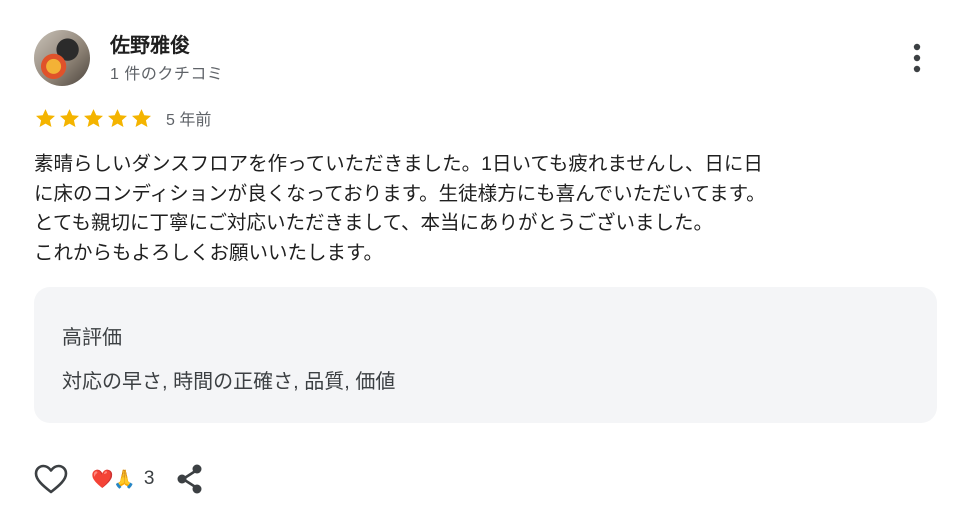 The height and width of the screenshot is (525, 973). I want to click on details-title: 高評価, so click(92, 338).